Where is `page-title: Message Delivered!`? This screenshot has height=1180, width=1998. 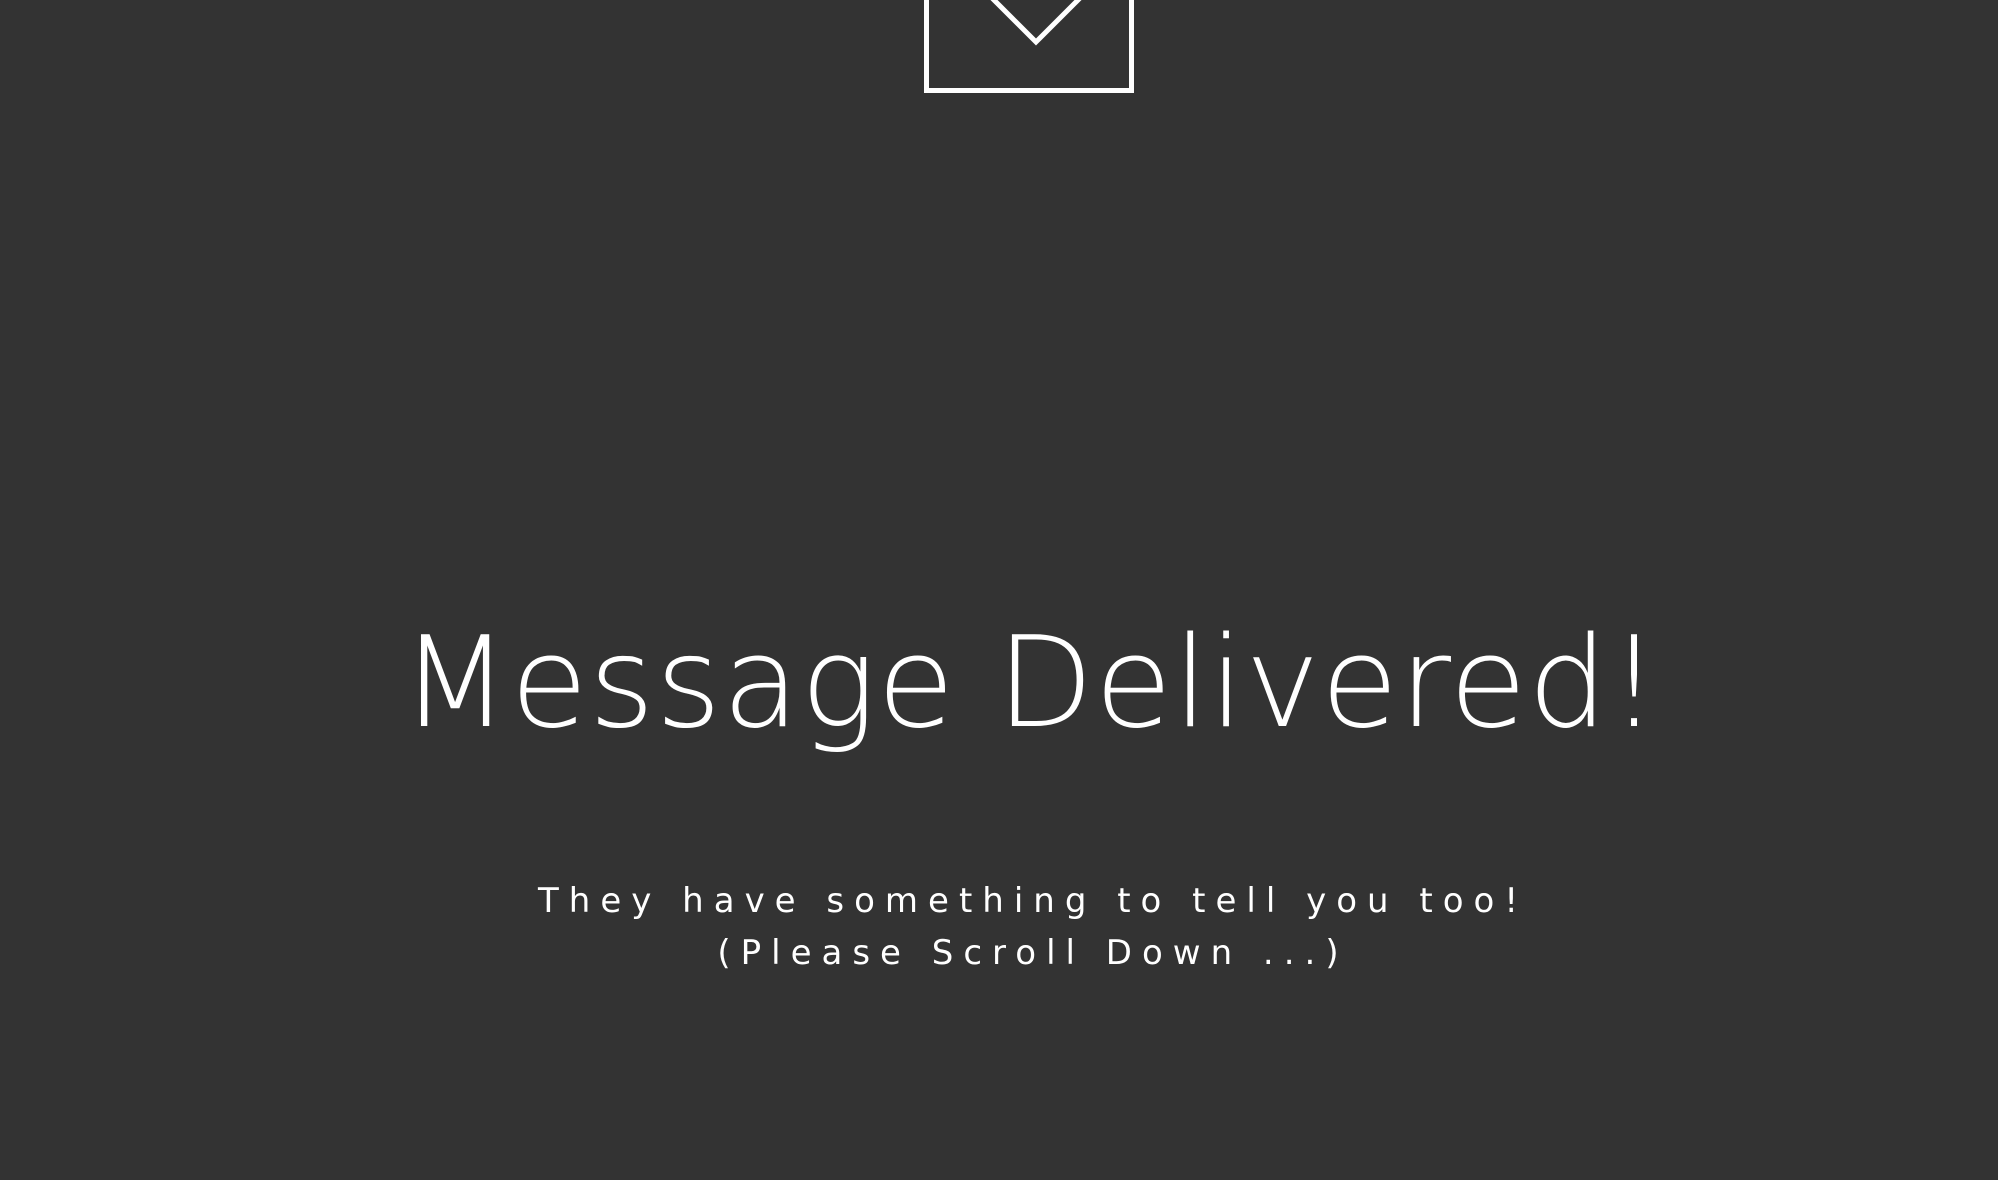 page-title: Message Delivered! is located at coordinates (1030, 682).